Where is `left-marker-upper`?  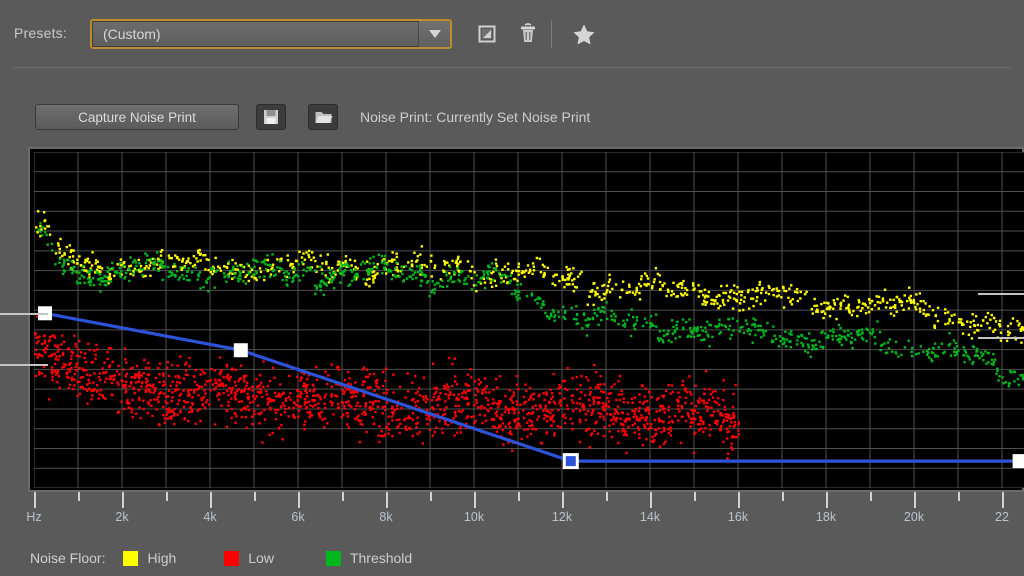 left-marker-upper is located at coordinates (24, 314).